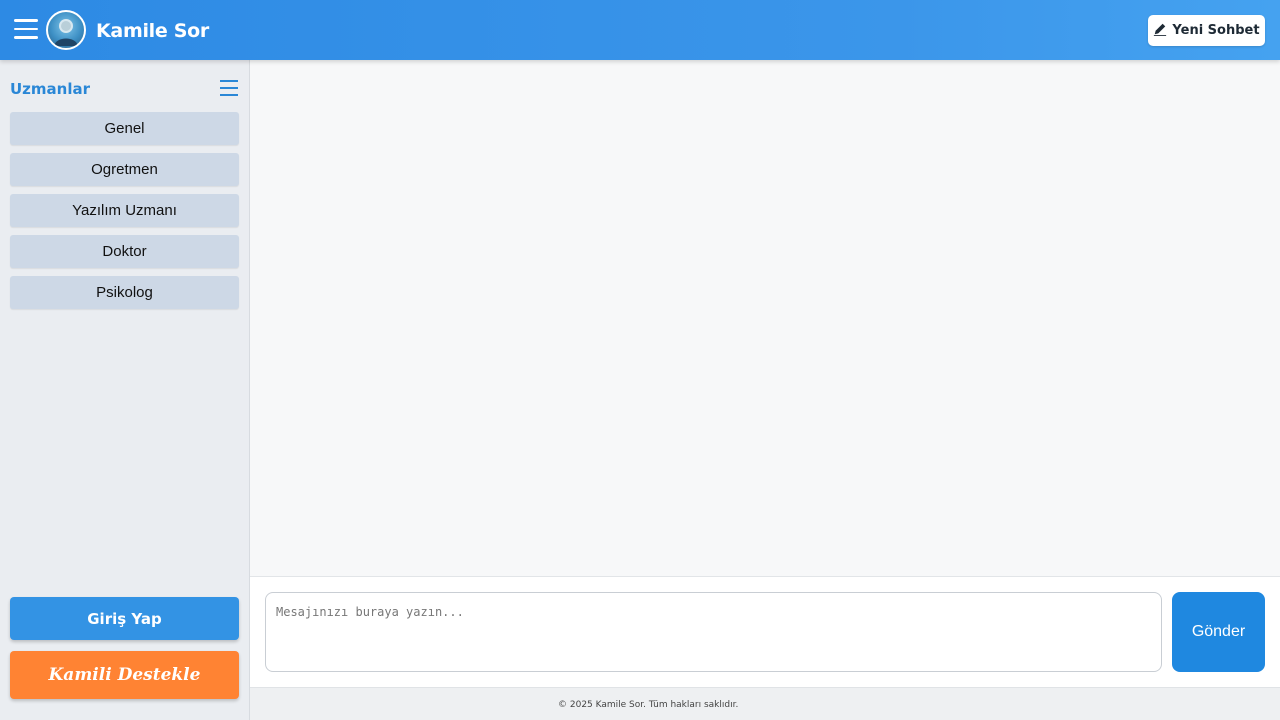 This screenshot has height=720, width=1280. What do you see at coordinates (648, 705) in the screenshot?
I see `footer-copyright: © 2025 Kamile Sor. Tüm hakları saklıdır.` at bounding box center [648, 705].